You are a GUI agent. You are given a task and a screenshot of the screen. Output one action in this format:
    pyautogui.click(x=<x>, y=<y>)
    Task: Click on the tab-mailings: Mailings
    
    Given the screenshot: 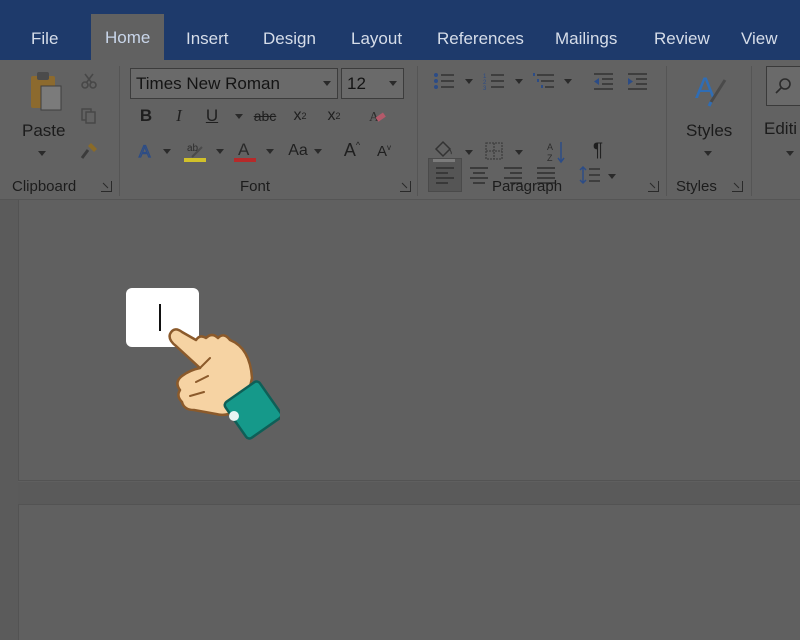 What is the action you would take?
    pyautogui.click(x=586, y=39)
    